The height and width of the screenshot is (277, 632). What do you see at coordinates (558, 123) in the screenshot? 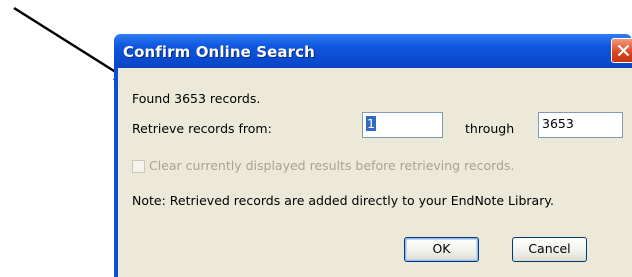
I see `retrieve-through-value: 3653` at bounding box center [558, 123].